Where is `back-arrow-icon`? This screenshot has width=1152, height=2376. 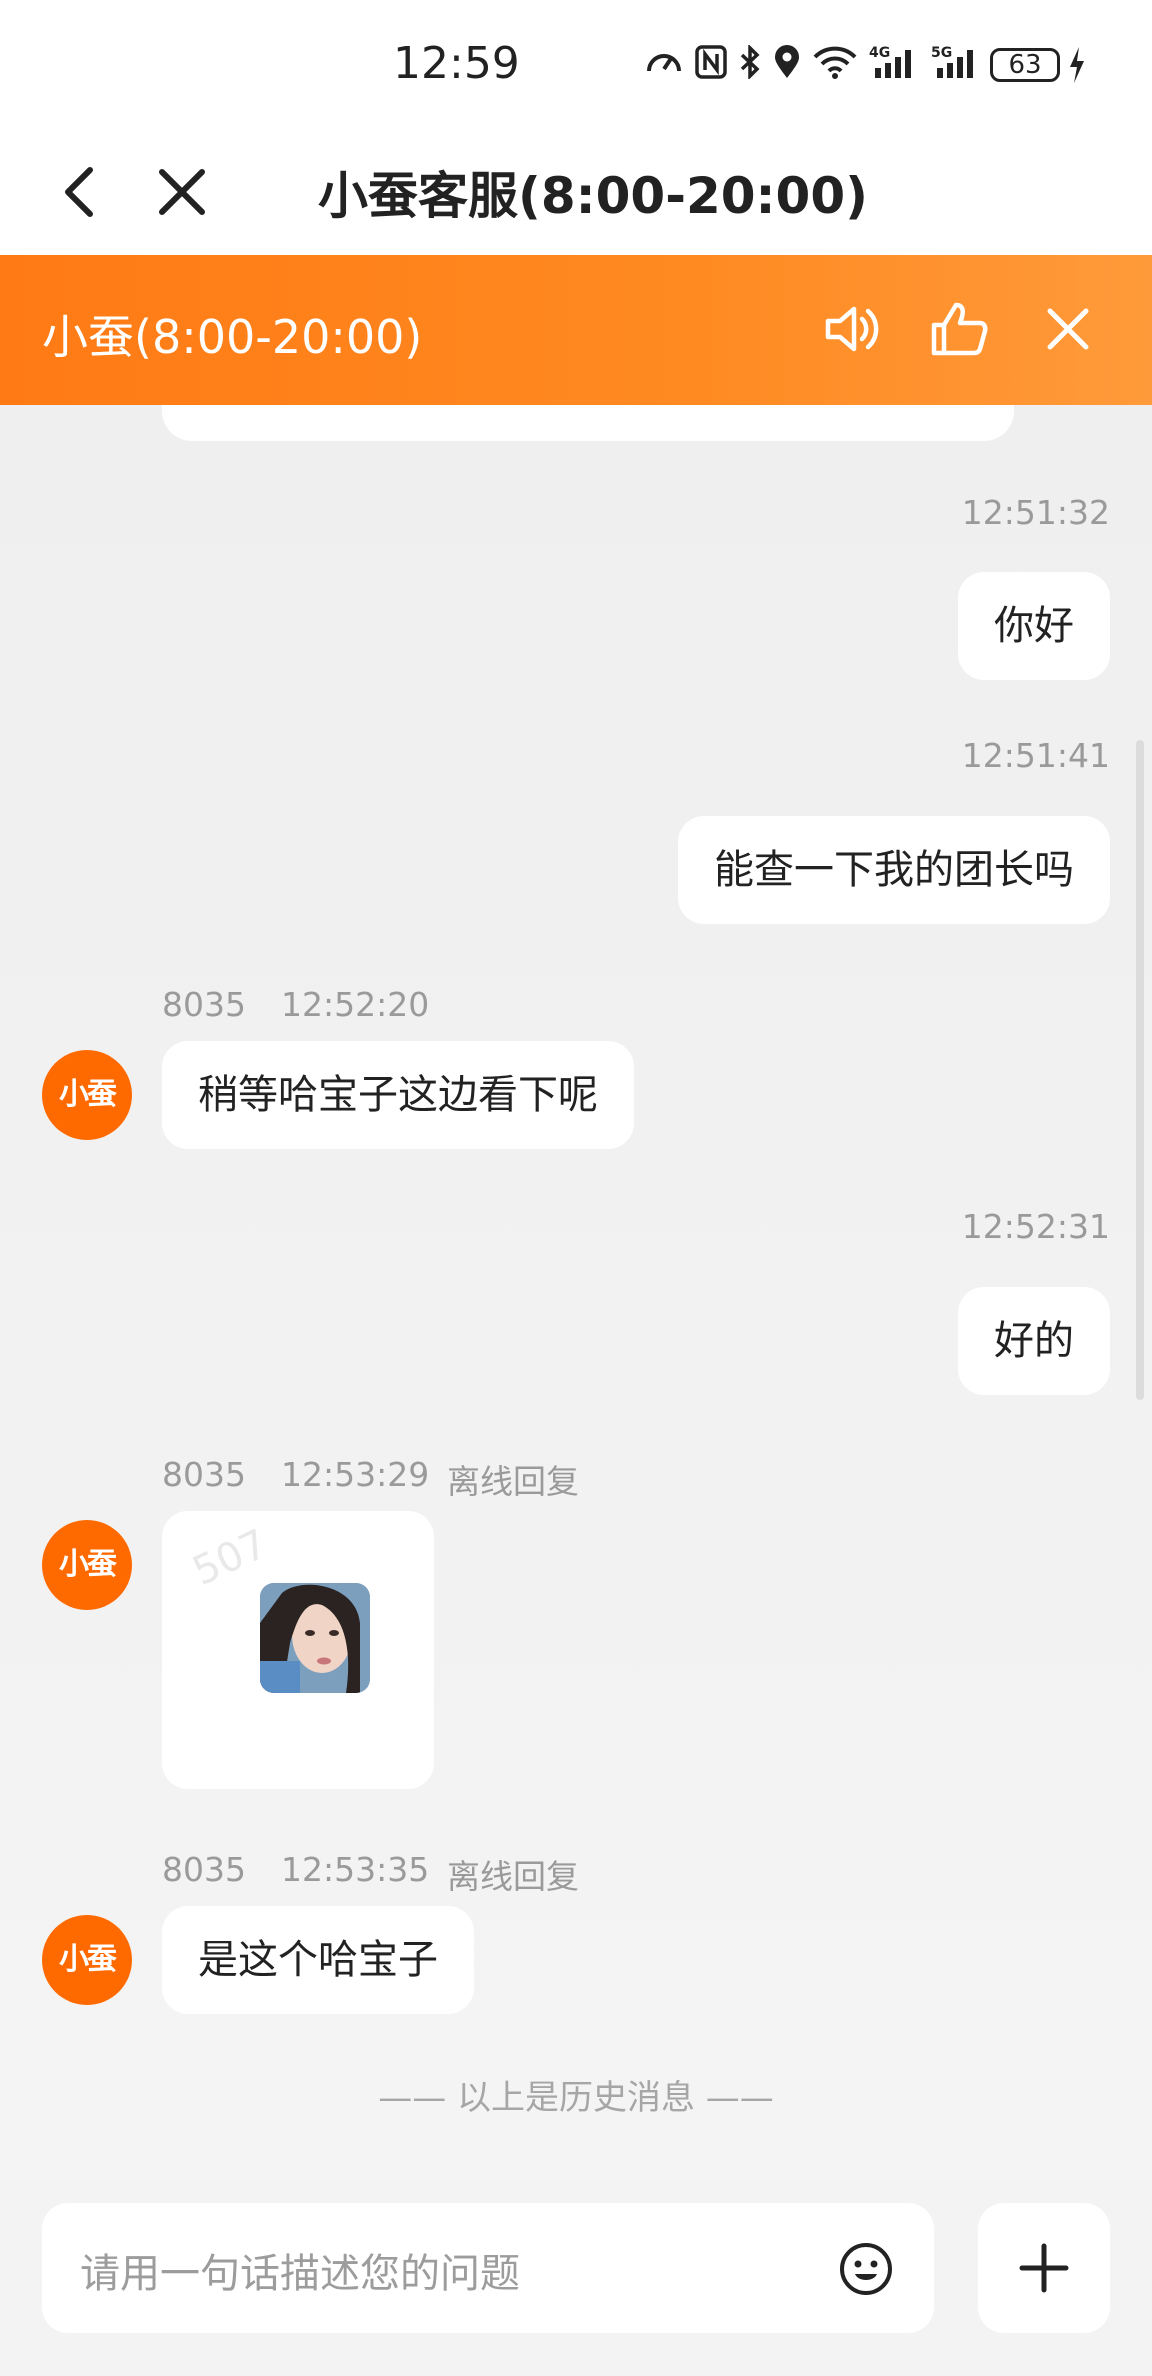
back-arrow-icon is located at coordinates (82, 192).